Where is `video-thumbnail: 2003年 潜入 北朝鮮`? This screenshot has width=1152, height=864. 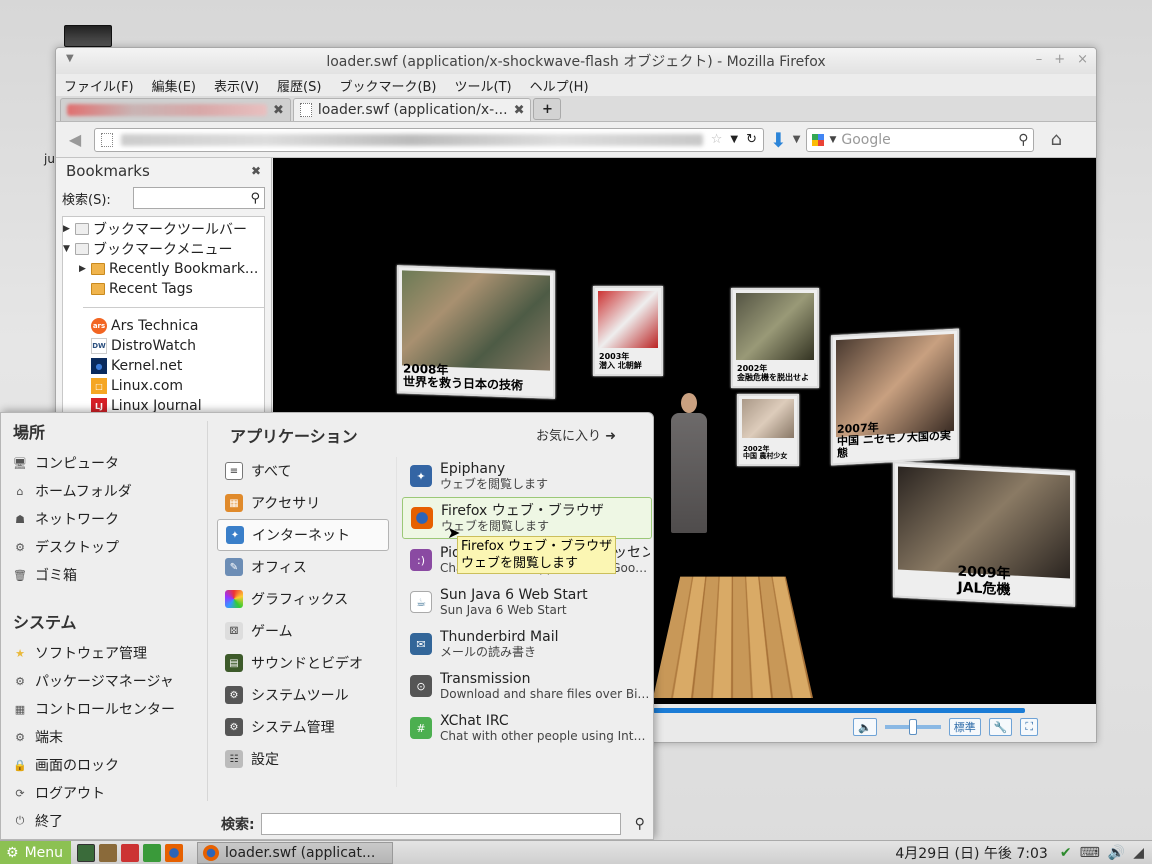
video-thumbnail: 2003年 潜入 北朝鮮 is located at coordinates (628, 331).